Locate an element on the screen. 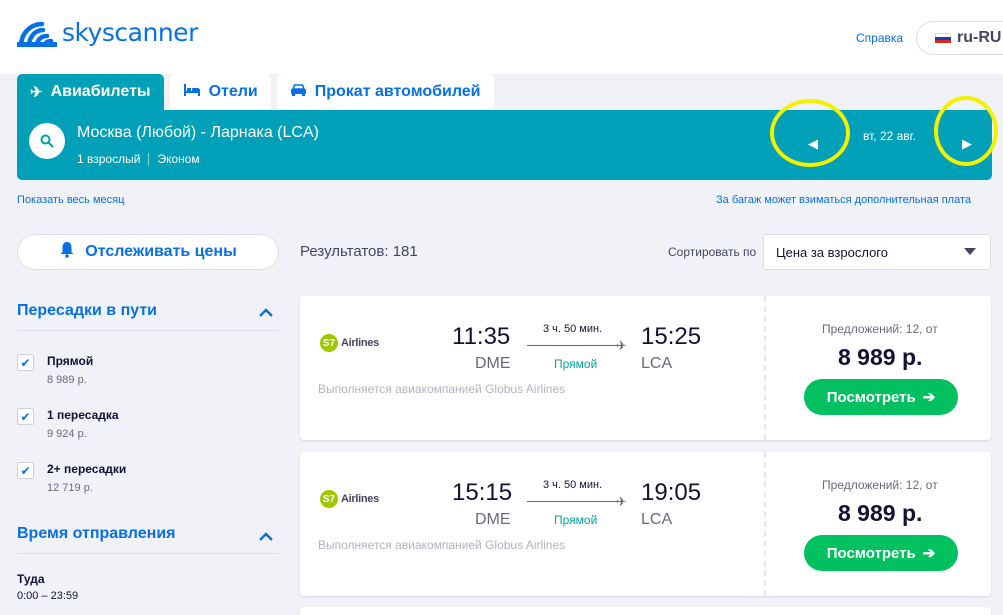  caret-right-icon: ▶ is located at coordinates (967, 143).